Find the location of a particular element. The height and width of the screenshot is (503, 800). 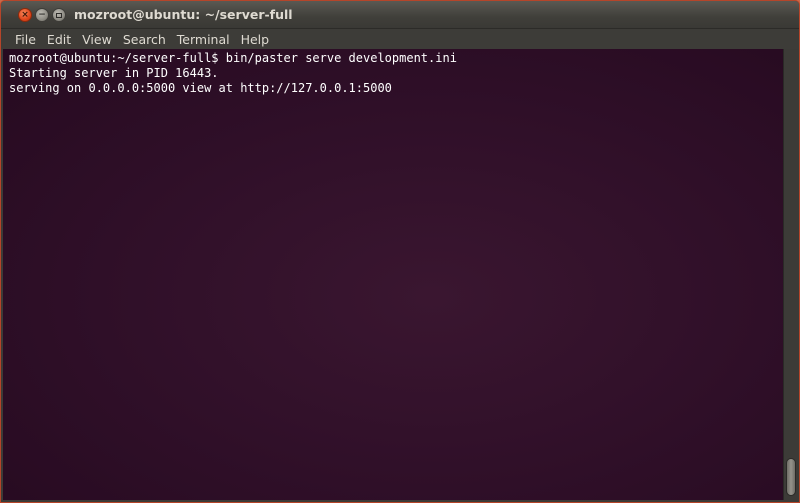

close-button: × is located at coordinates (25, 15).